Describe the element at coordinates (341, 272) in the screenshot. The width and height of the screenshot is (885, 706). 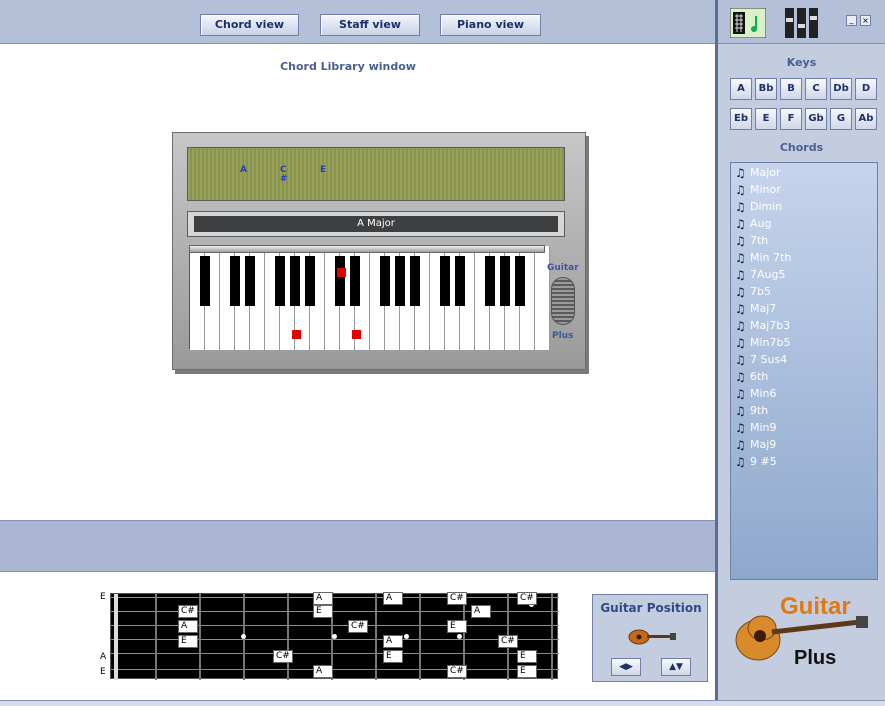
I see `pressed-key-marker` at that location.